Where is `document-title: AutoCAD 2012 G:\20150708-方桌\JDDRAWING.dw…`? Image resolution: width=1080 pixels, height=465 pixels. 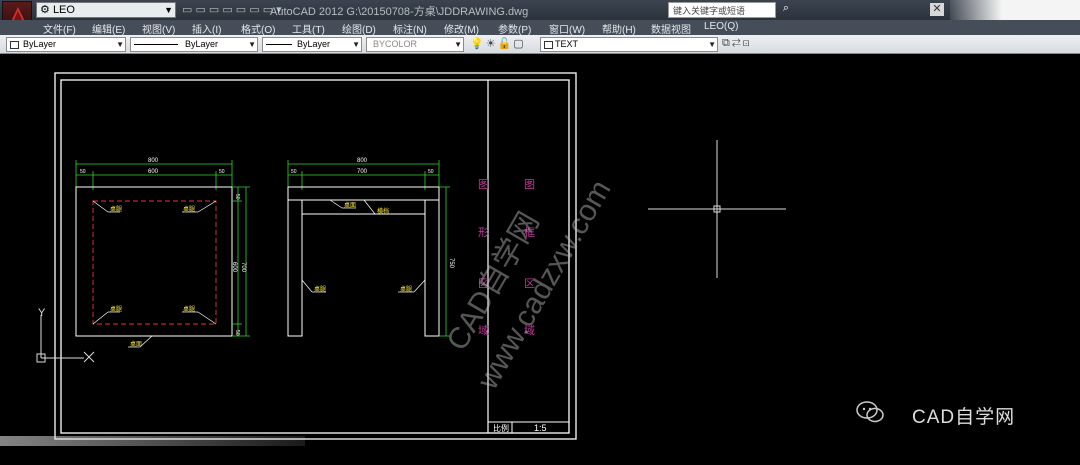
document-title: AutoCAD 2012 G:\20150708-方桌\JDDRAWING.dw… is located at coordinates (399, 12).